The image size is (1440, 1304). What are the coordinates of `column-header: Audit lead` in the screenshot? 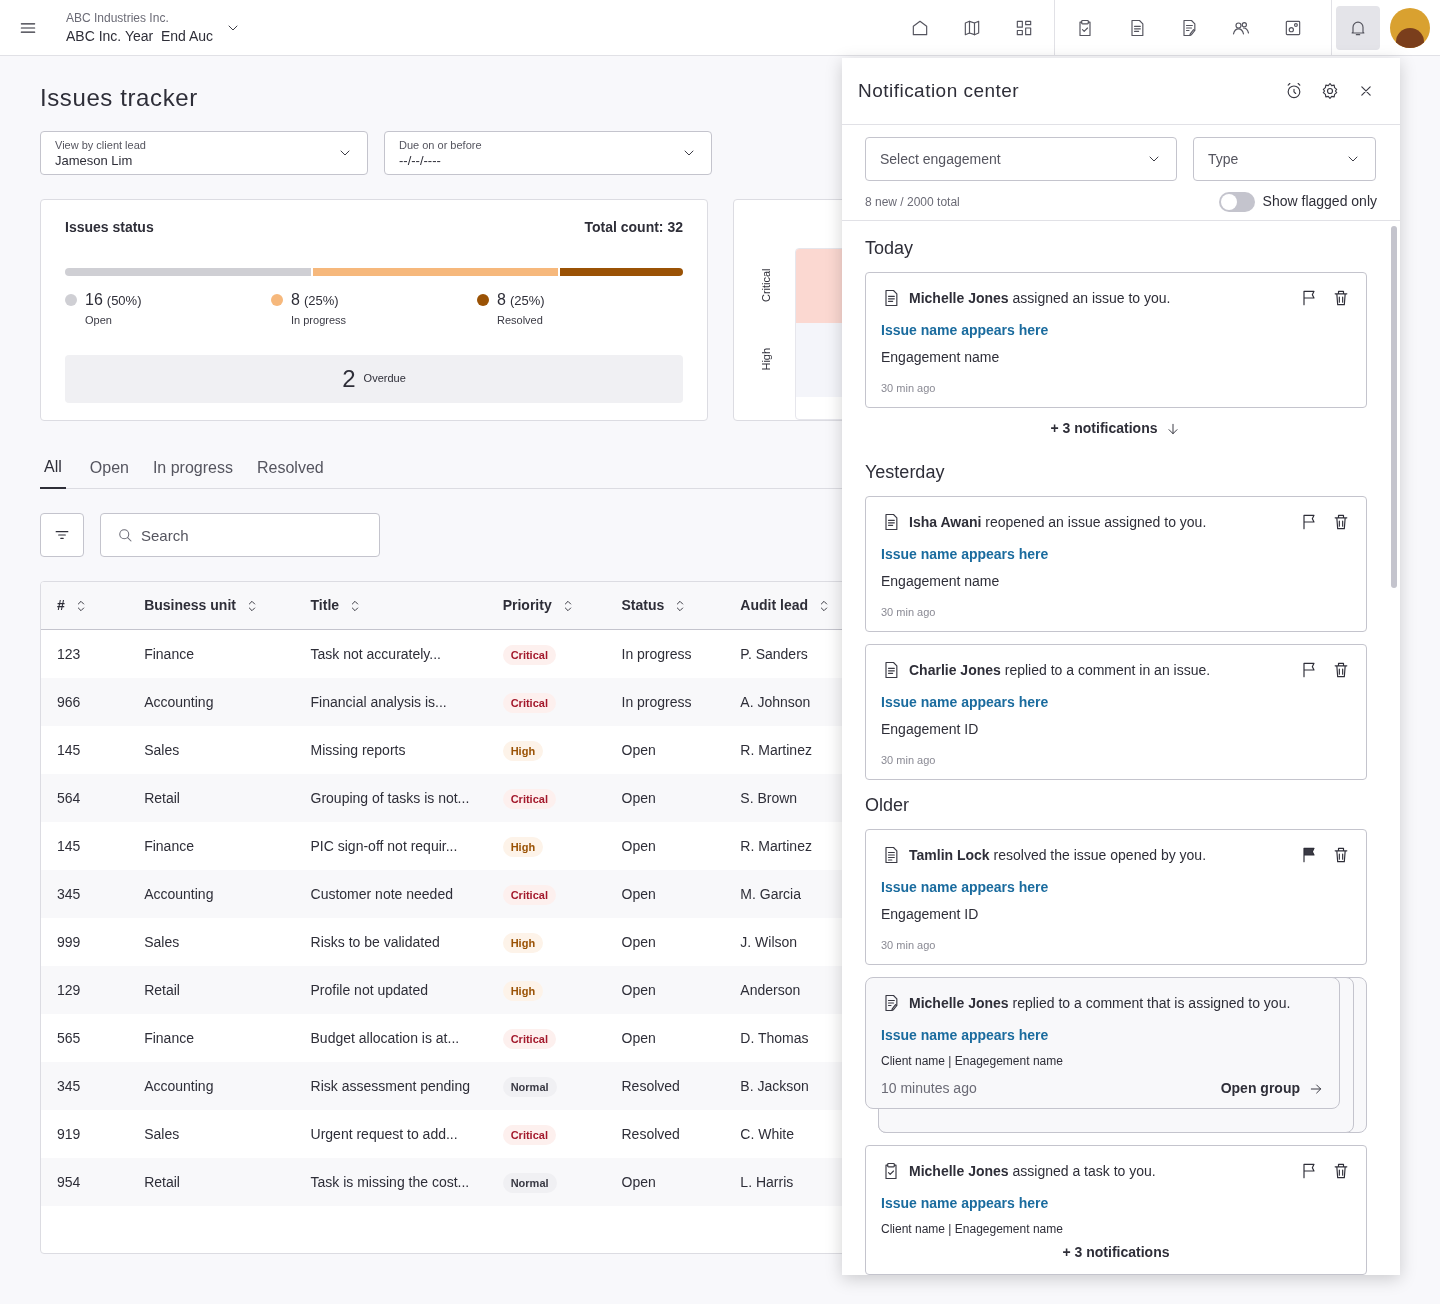 It's located at (774, 605).